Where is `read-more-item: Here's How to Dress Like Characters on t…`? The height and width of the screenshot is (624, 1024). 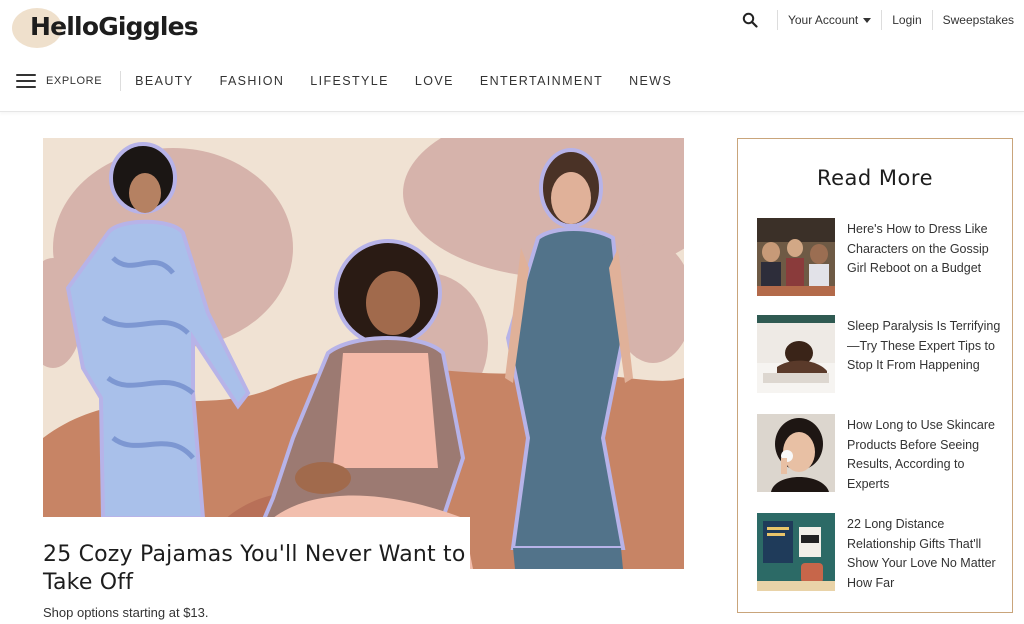 read-more-item: Here's How to Dress Like Characters on t… is located at coordinates (879, 257).